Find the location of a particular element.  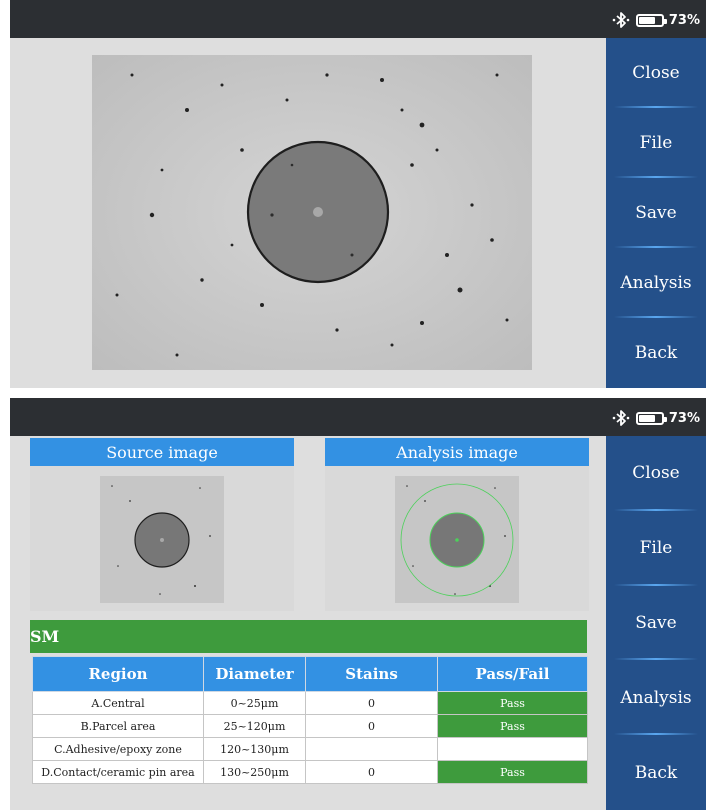

table-header-row: Region Diameter Stains Pass/Fail is located at coordinates (310, 674).